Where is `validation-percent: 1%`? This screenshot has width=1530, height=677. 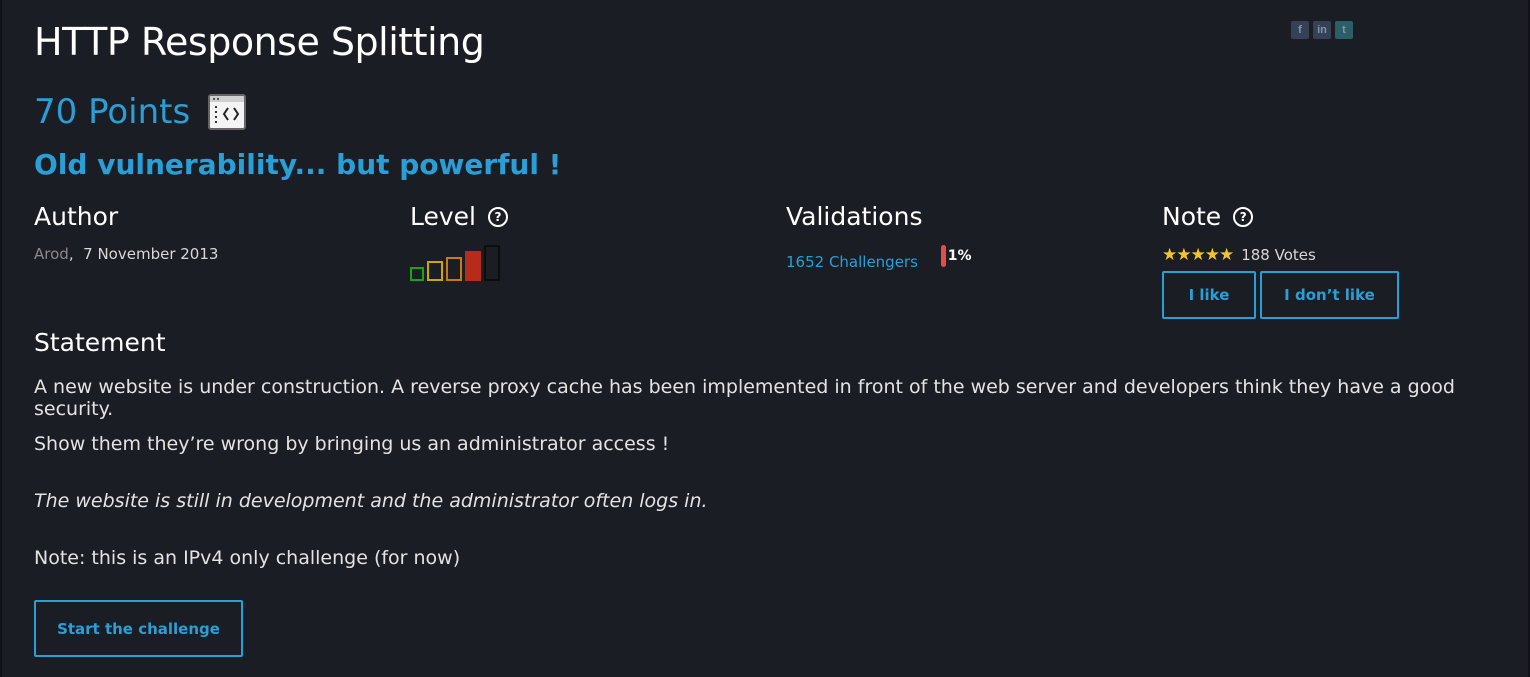
validation-percent: 1% is located at coordinates (955, 256).